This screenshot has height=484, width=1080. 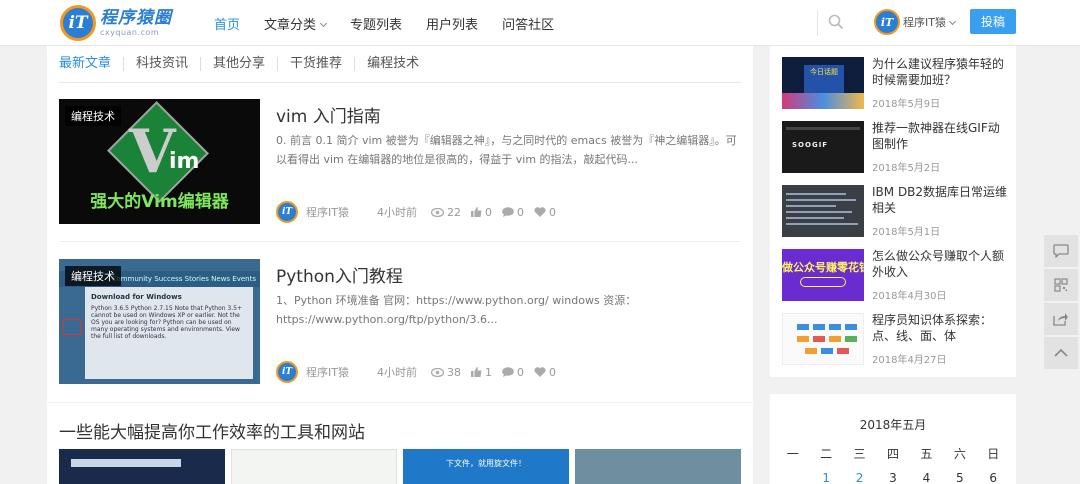 I want to click on tab-latest: 最新文章, so click(x=92, y=64).